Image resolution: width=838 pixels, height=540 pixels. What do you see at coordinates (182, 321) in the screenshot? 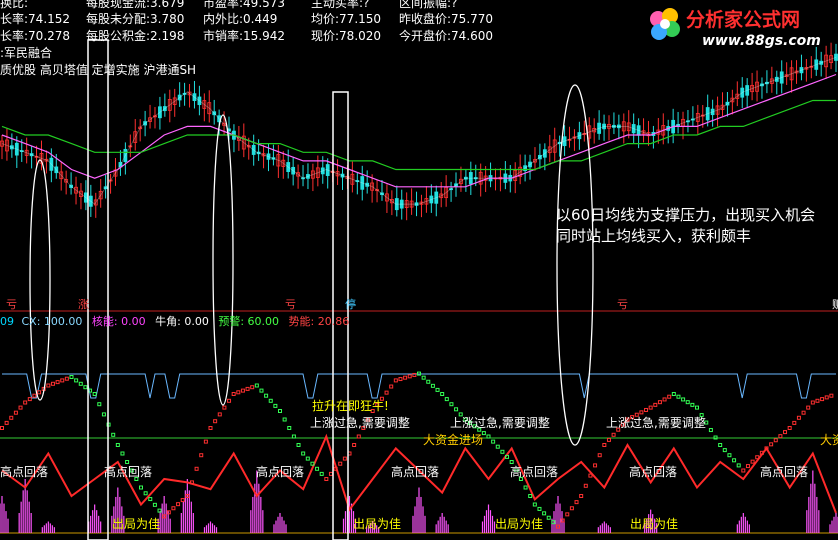
I see `legend-item: 牛角: 0.00` at bounding box center [182, 321].